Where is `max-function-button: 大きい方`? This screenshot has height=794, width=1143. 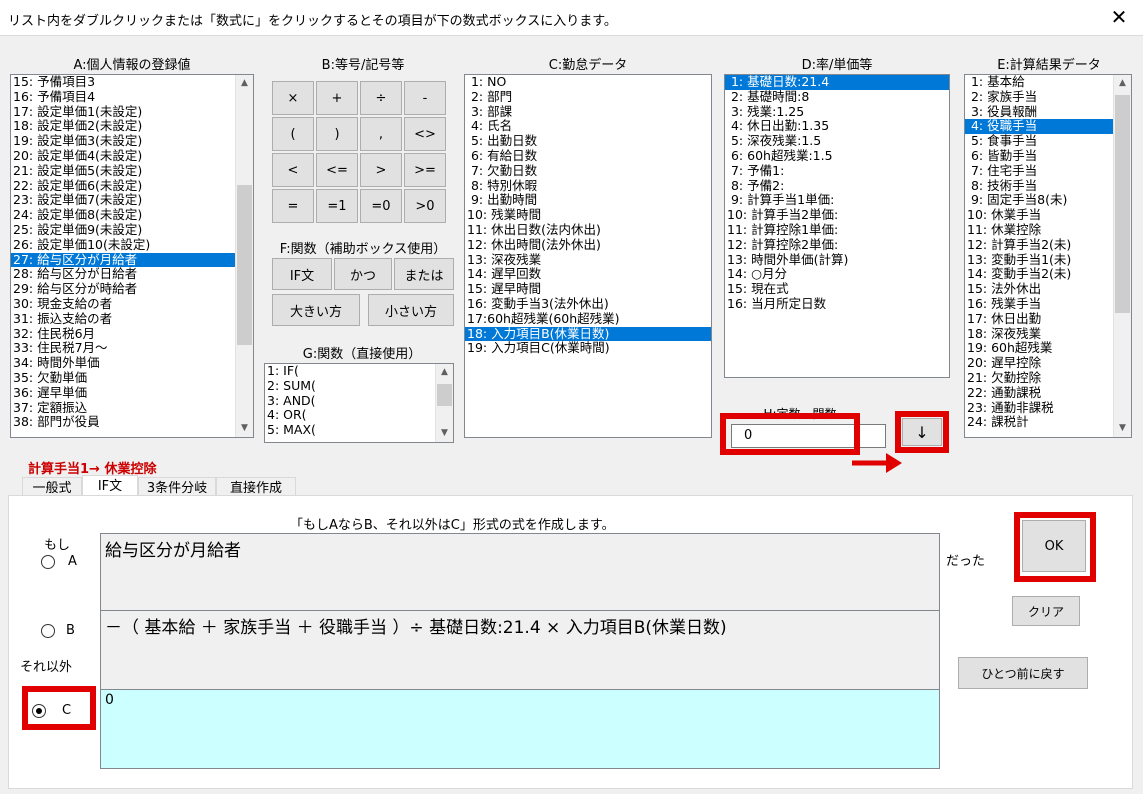 max-function-button: 大きい方 is located at coordinates (316, 310).